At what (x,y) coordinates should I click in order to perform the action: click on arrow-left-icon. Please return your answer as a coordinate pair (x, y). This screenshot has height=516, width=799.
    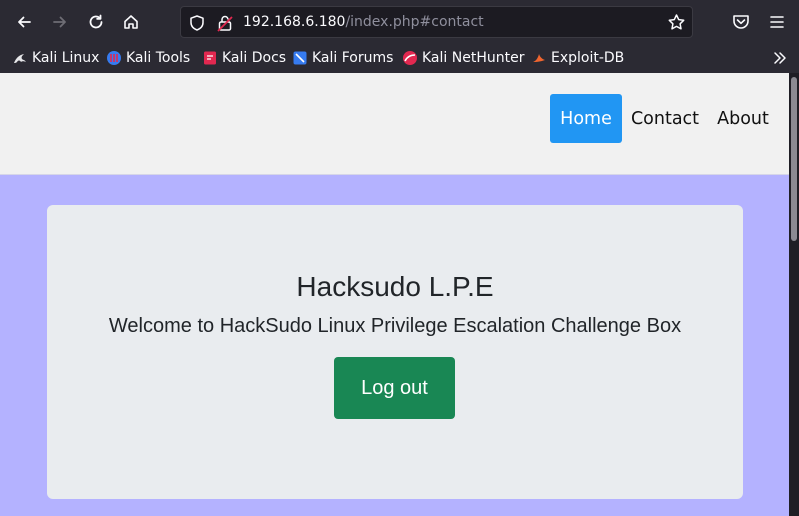
    Looking at the image, I should click on (24, 22).